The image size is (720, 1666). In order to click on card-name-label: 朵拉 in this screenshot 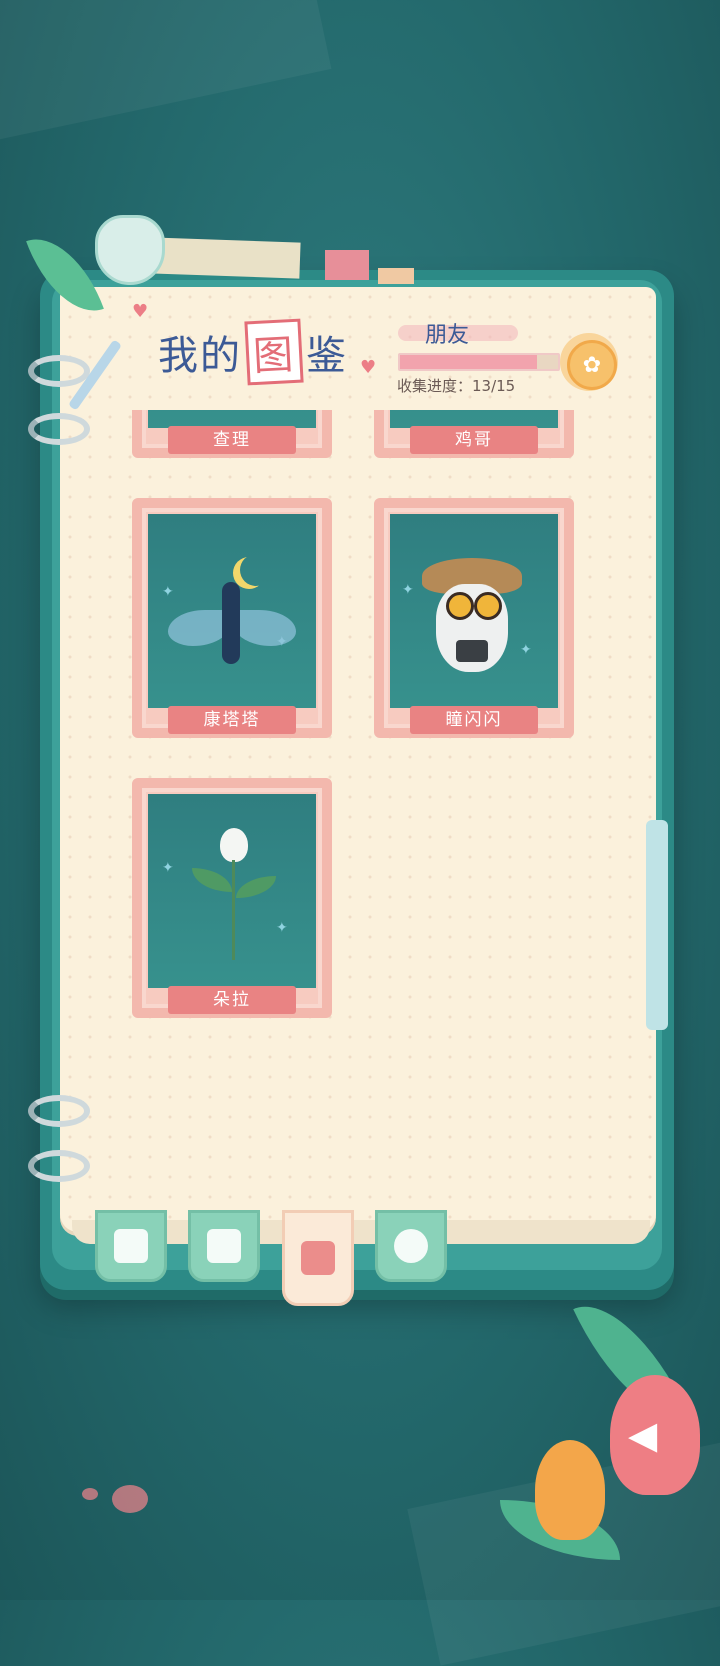, I will do `click(232, 1000)`.